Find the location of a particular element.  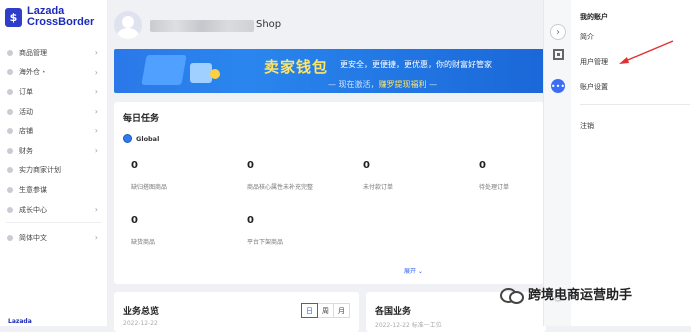

menu-item-logout: 注销 is located at coordinates (587, 126).